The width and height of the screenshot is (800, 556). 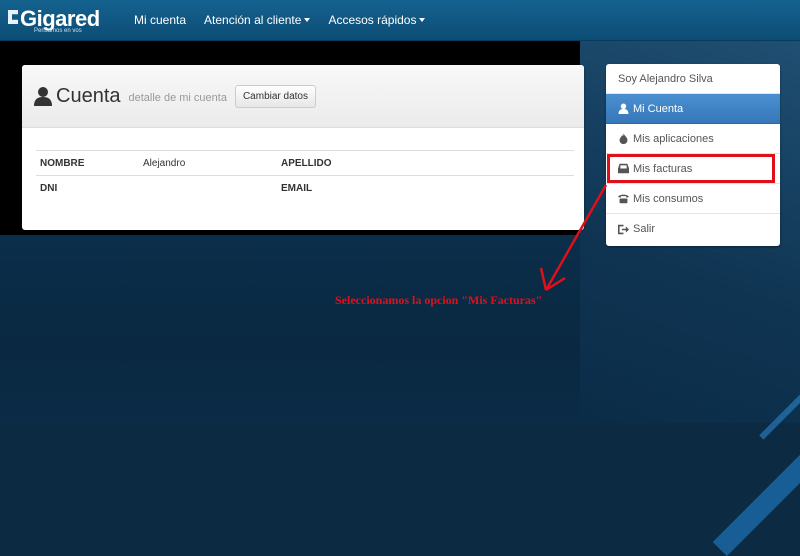 I want to click on table-row: DNI EMAIL, so click(x=305, y=187).